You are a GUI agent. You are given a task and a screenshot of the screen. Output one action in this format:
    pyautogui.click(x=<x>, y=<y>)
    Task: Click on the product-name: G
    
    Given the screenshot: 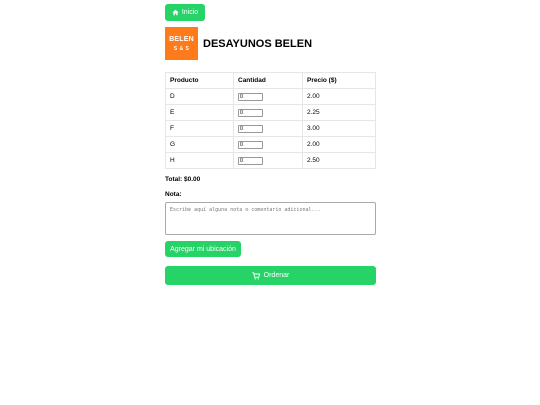 What is the action you would take?
    pyautogui.click(x=199, y=144)
    